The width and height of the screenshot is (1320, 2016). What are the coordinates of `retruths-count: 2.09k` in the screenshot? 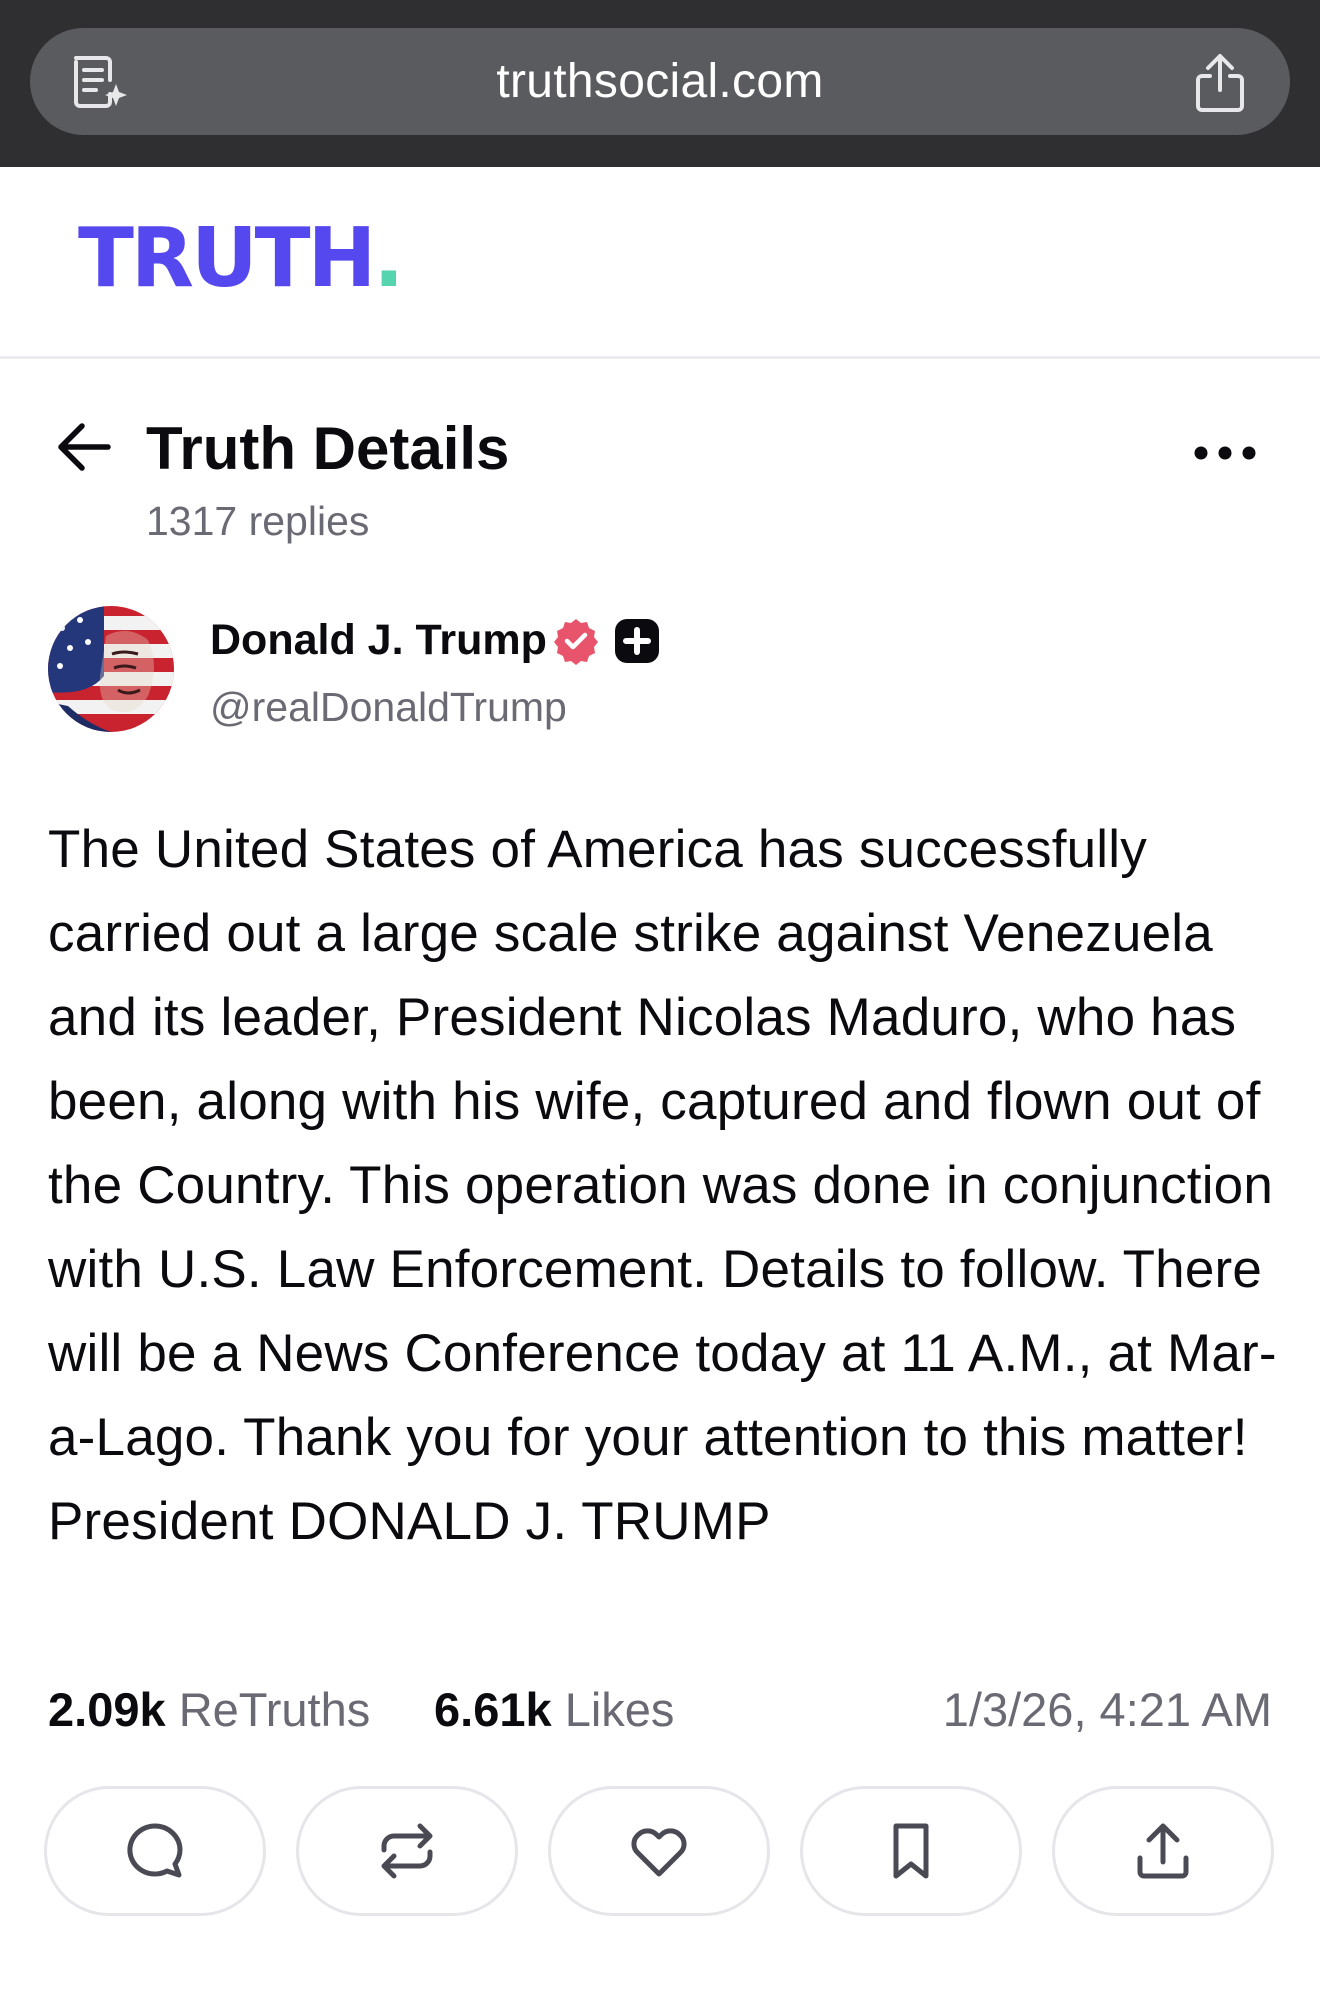 It's located at (107, 1709).